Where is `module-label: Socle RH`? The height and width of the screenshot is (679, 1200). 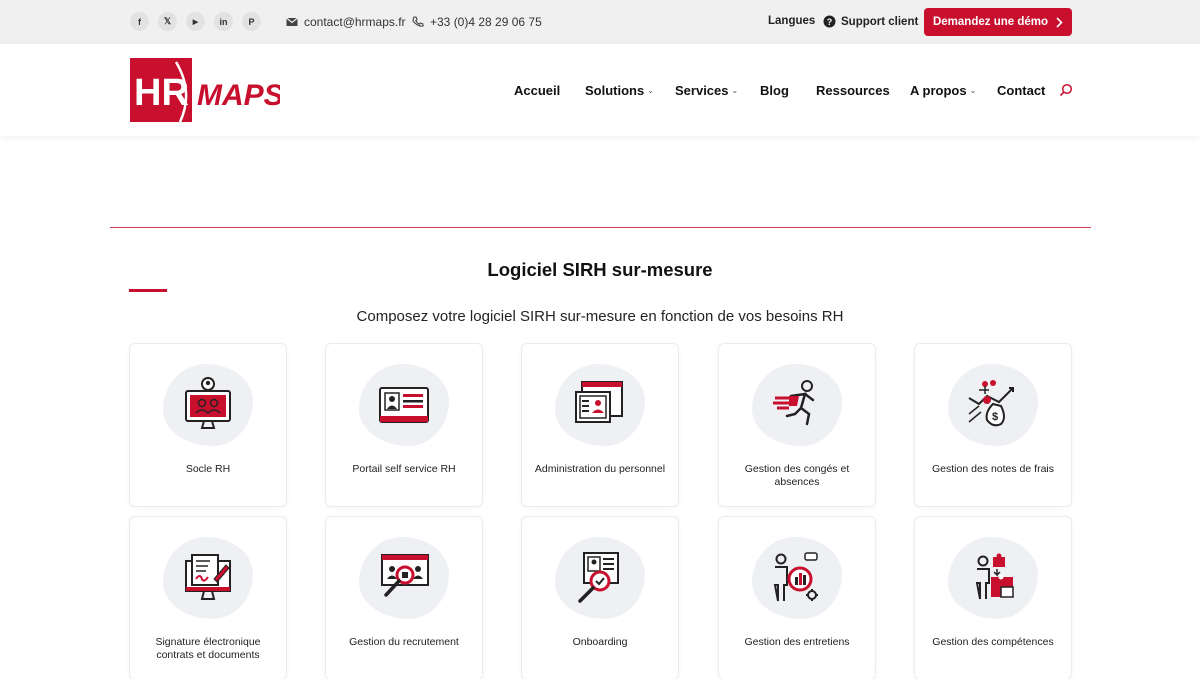 module-label: Socle RH is located at coordinates (208, 469).